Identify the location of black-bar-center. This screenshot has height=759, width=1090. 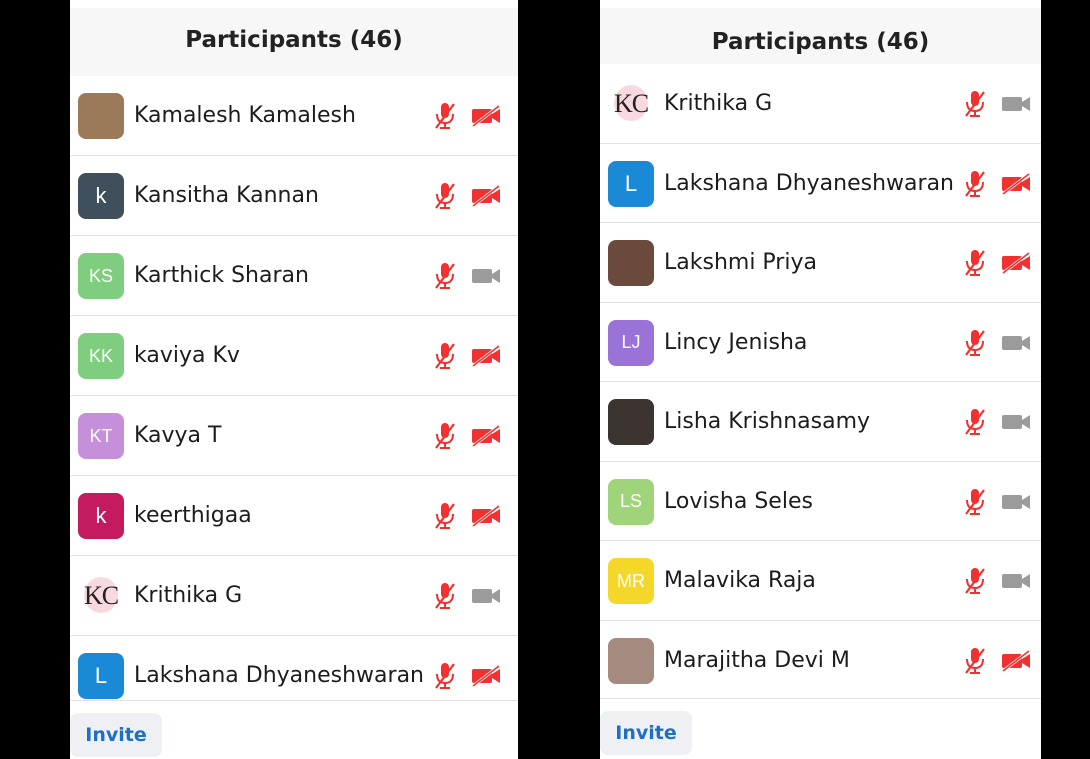
(559, 379).